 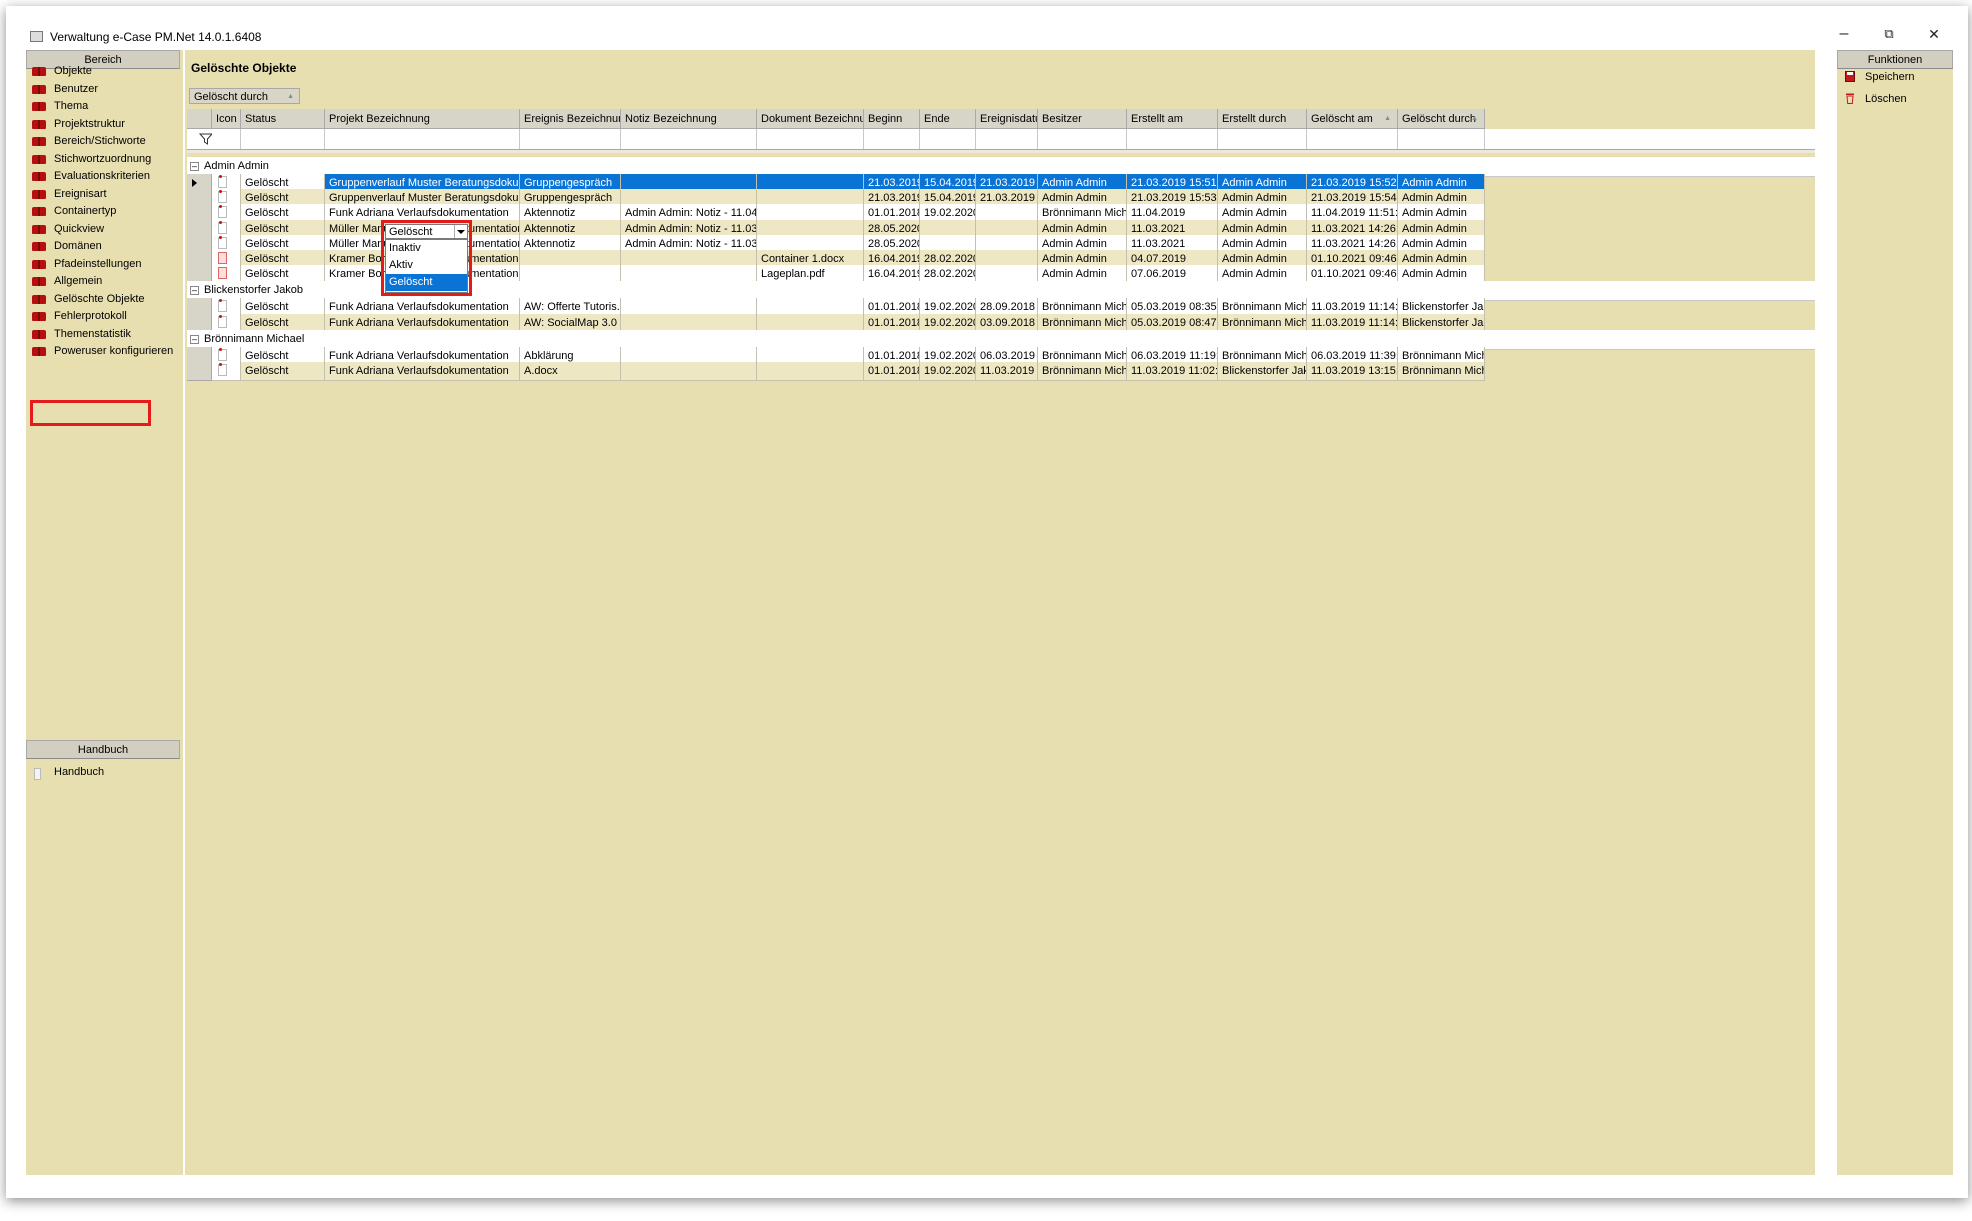 I want to click on column-header-besitzer: Besitzer, so click(x=1082, y=119).